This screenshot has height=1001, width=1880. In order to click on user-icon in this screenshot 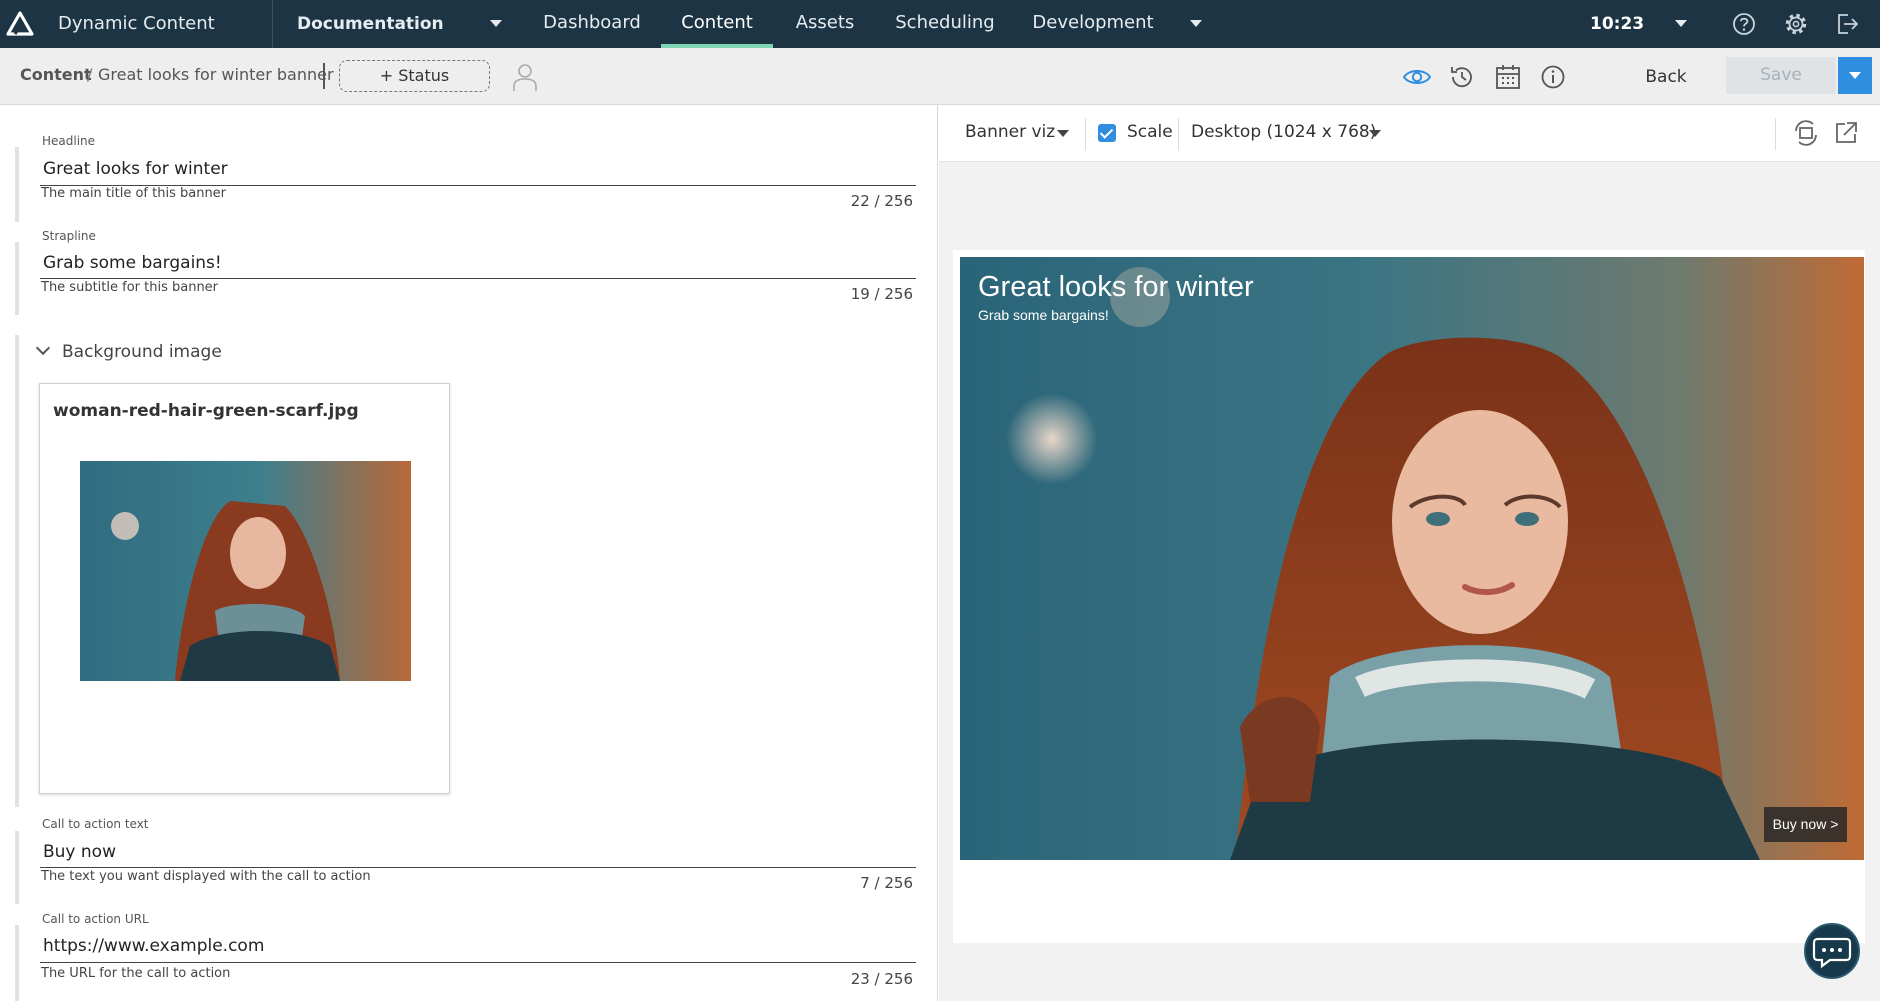, I will do `click(525, 77)`.